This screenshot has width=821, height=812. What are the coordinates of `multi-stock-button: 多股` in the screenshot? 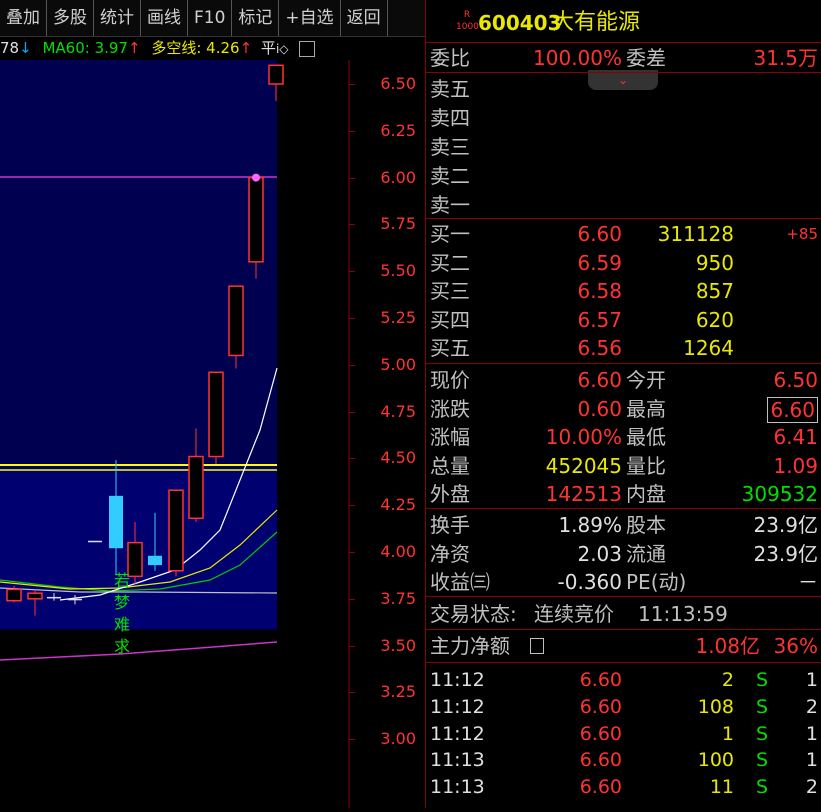 It's located at (70, 18).